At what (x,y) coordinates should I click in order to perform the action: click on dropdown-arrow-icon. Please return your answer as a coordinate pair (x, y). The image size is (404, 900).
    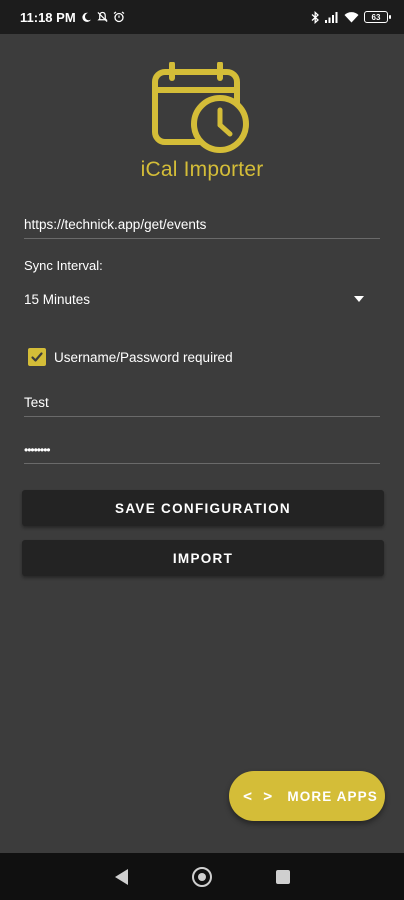
    Looking at the image, I should click on (359, 299).